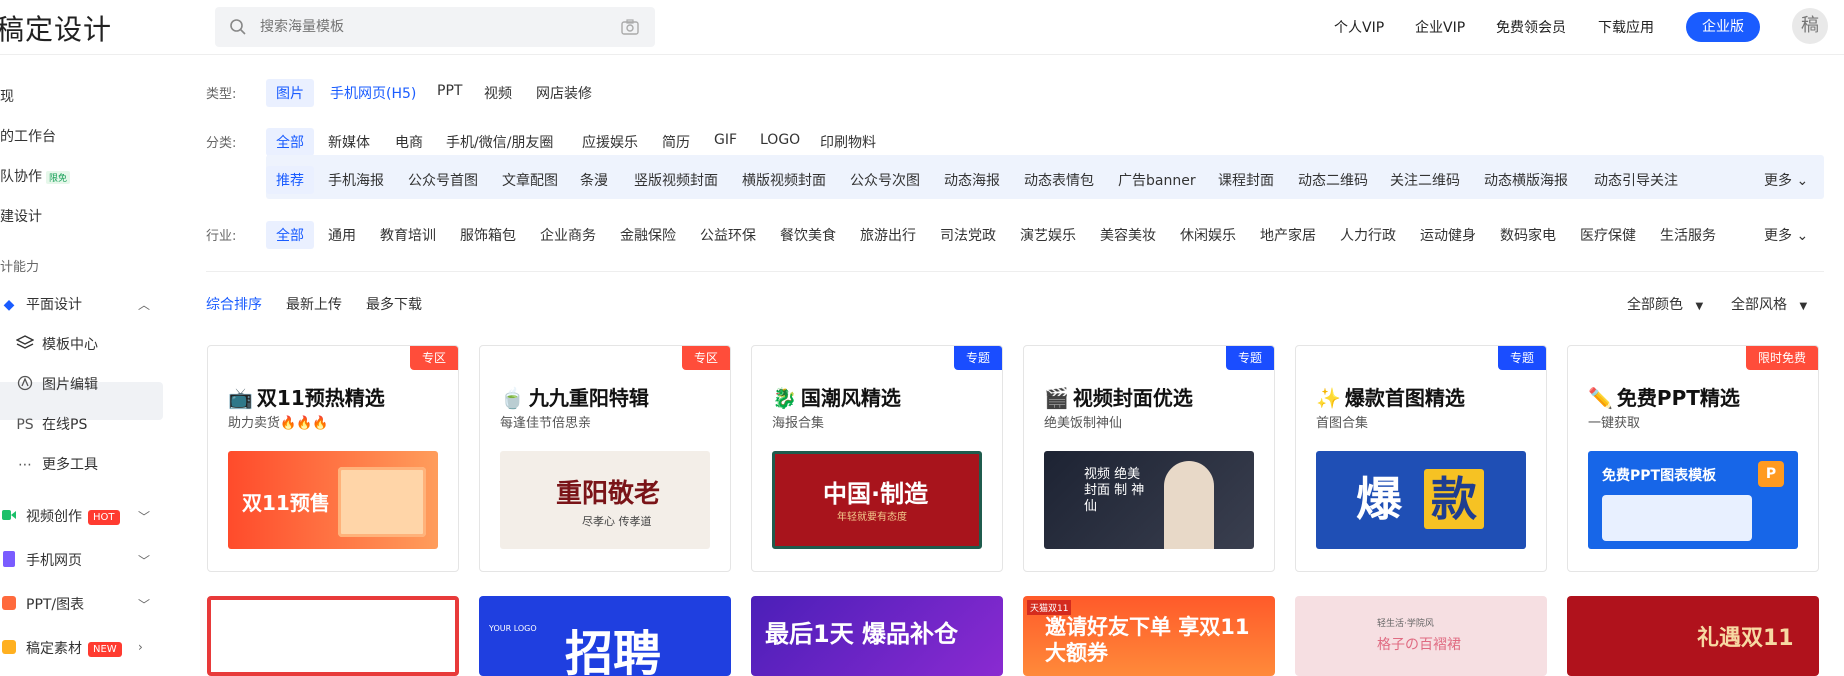 The height and width of the screenshot is (676, 1844). What do you see at coordinates (290, 235) in the screenshot?
I see `industry-all: 全部` at bounding box center [290, 235].